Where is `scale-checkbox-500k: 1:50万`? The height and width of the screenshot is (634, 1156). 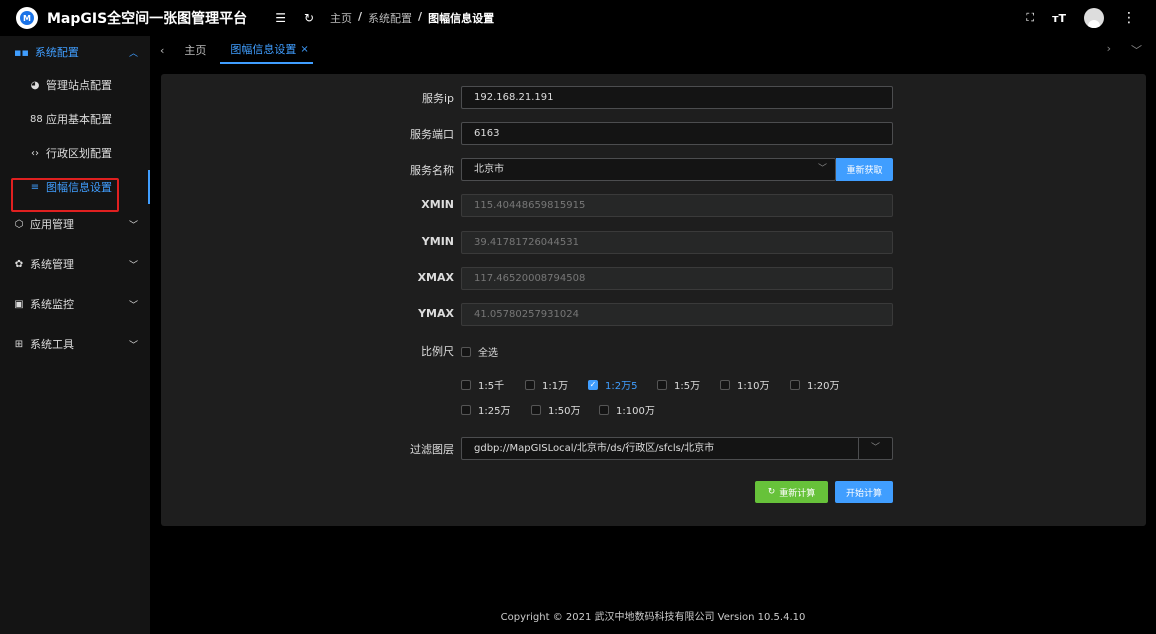 scale-checkbox-500k: 1:50万 is located at coordinates (555, 409).